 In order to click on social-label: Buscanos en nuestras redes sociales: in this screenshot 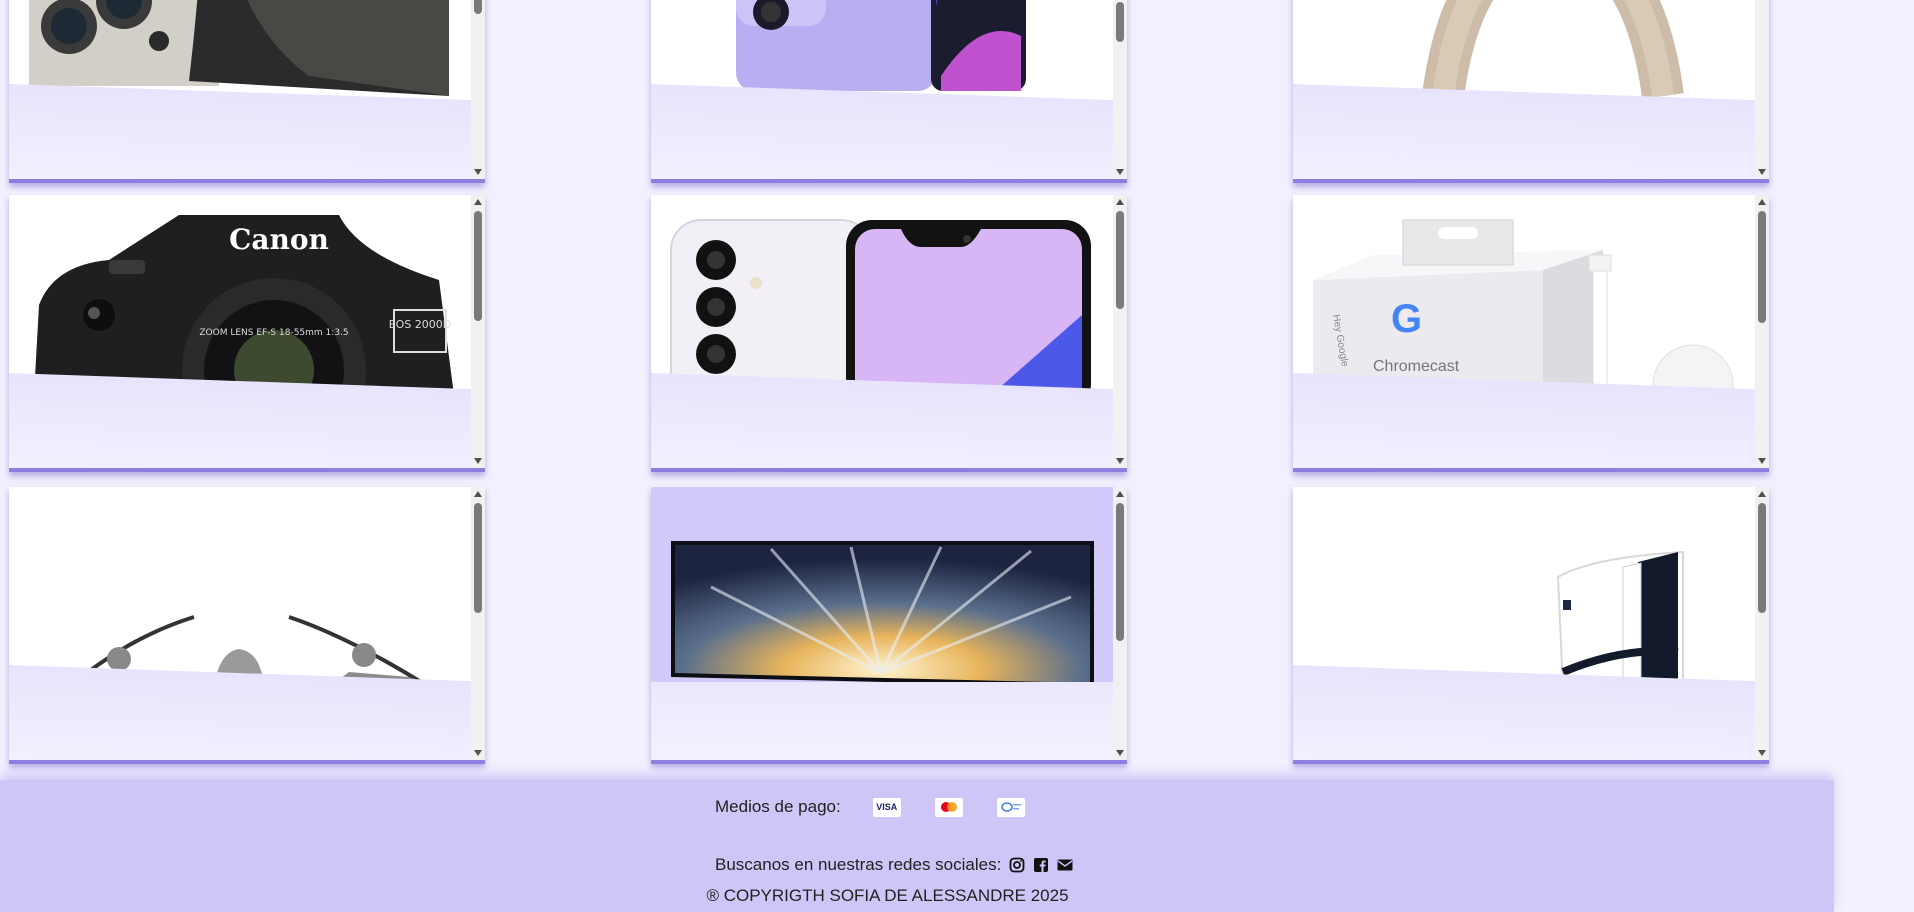, I will do `click(858, 864)`.